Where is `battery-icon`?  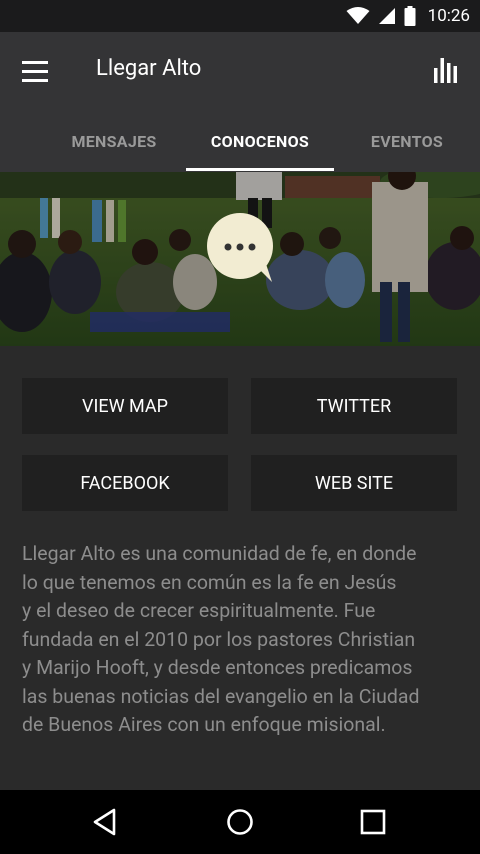 battery-icon is located at coordinates (410, 16).